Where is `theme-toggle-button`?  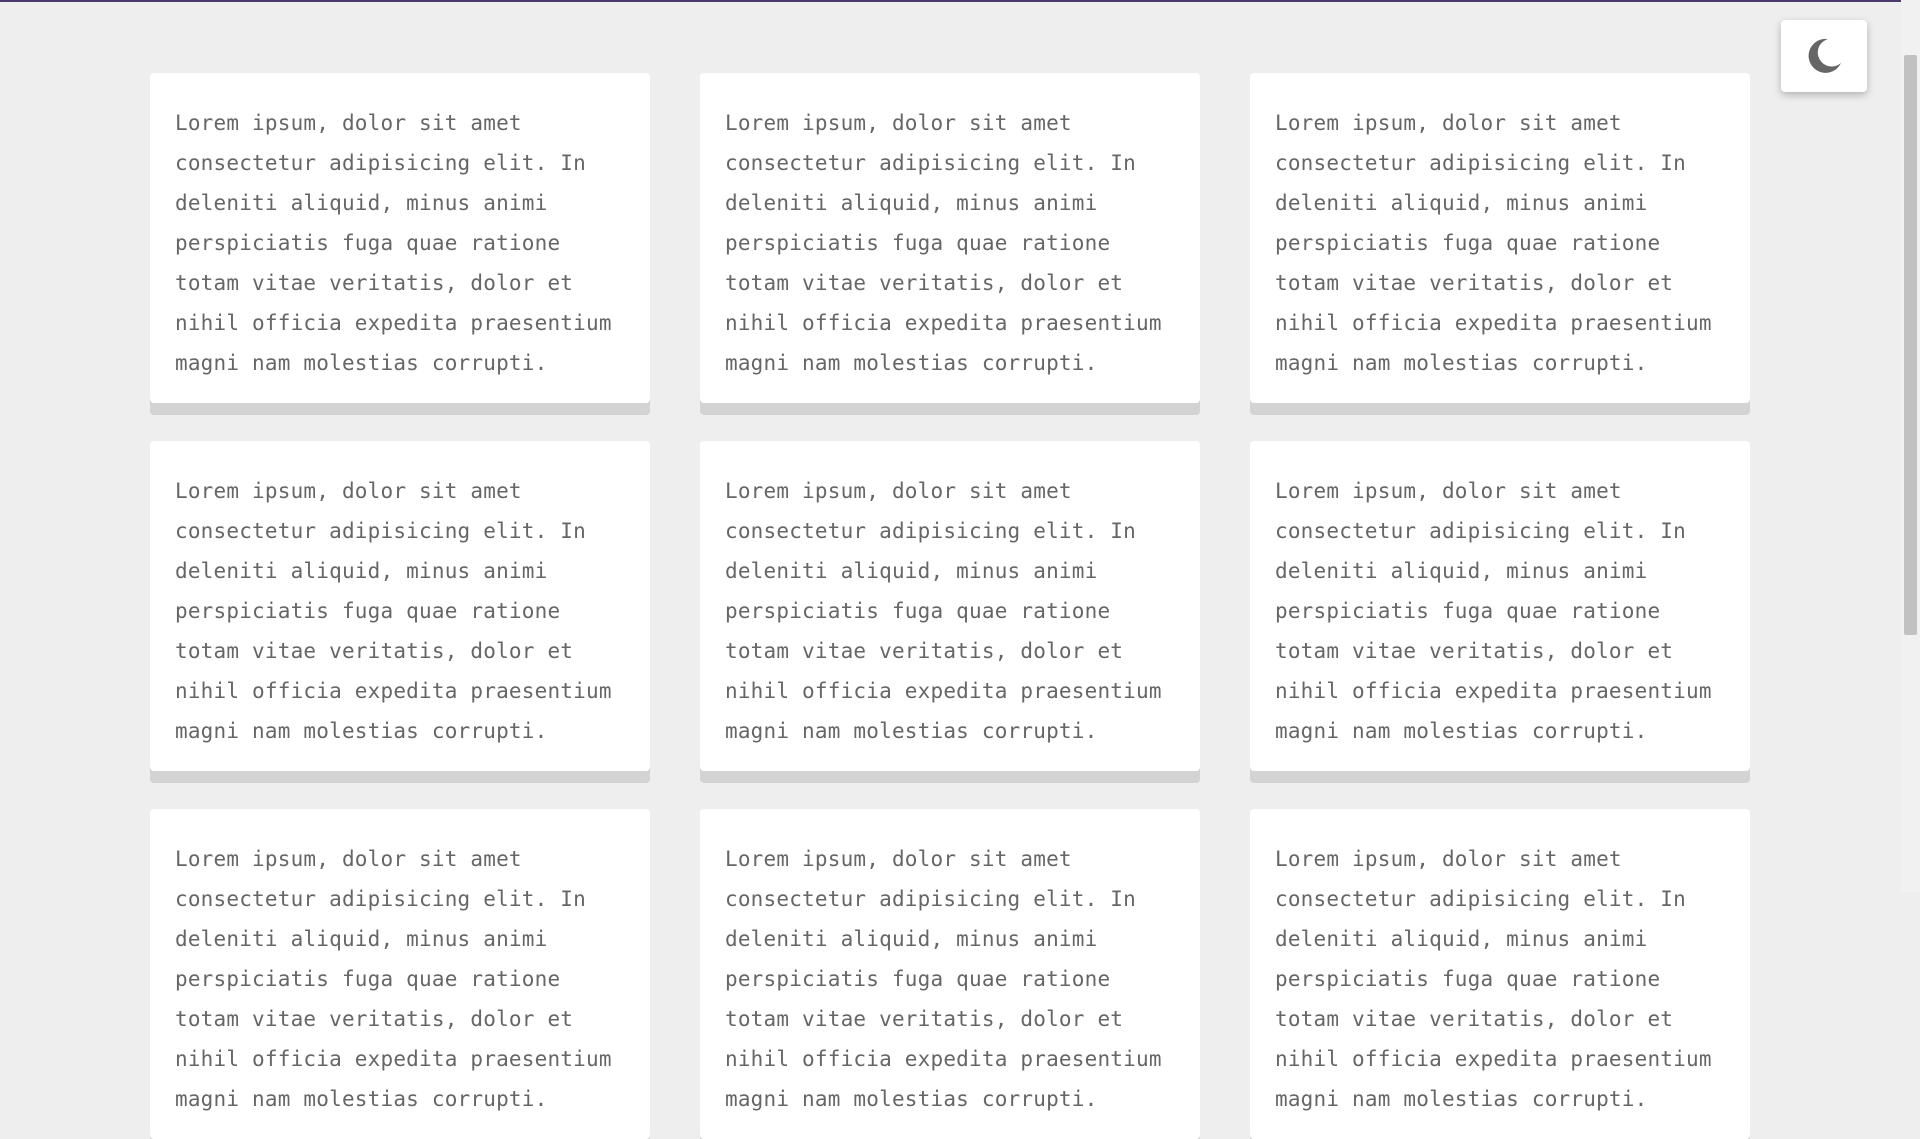
theme-toggle-button is located at coordinates (1824, 56).